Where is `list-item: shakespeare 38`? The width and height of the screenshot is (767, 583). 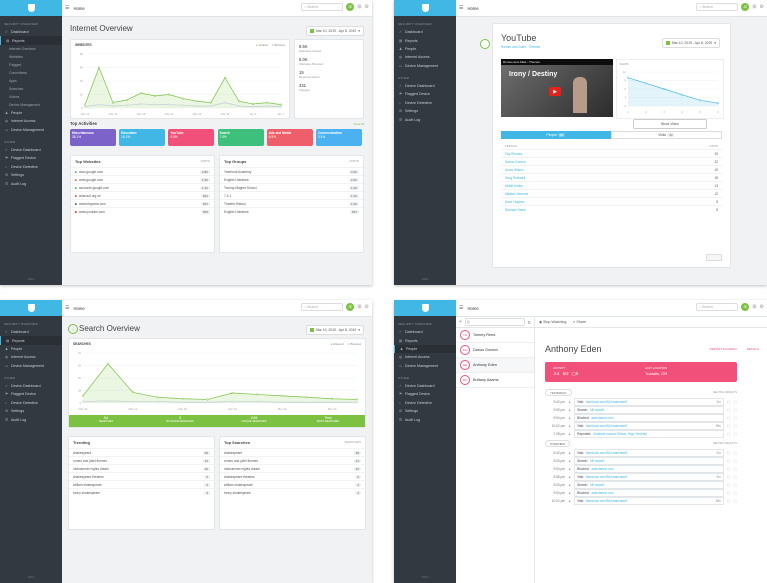
list-item: shakespeare 38 is located at coordinates (292, 452).